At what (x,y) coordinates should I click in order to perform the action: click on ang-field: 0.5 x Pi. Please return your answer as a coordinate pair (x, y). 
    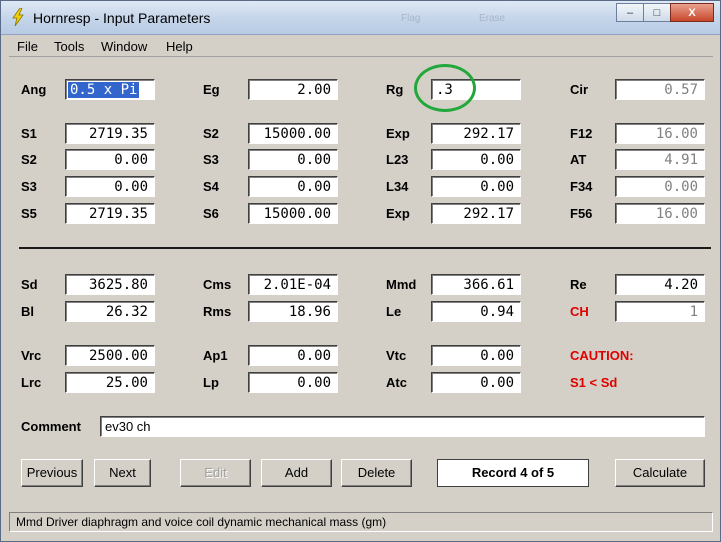
    Looking at the image, I should click on (110, 89).